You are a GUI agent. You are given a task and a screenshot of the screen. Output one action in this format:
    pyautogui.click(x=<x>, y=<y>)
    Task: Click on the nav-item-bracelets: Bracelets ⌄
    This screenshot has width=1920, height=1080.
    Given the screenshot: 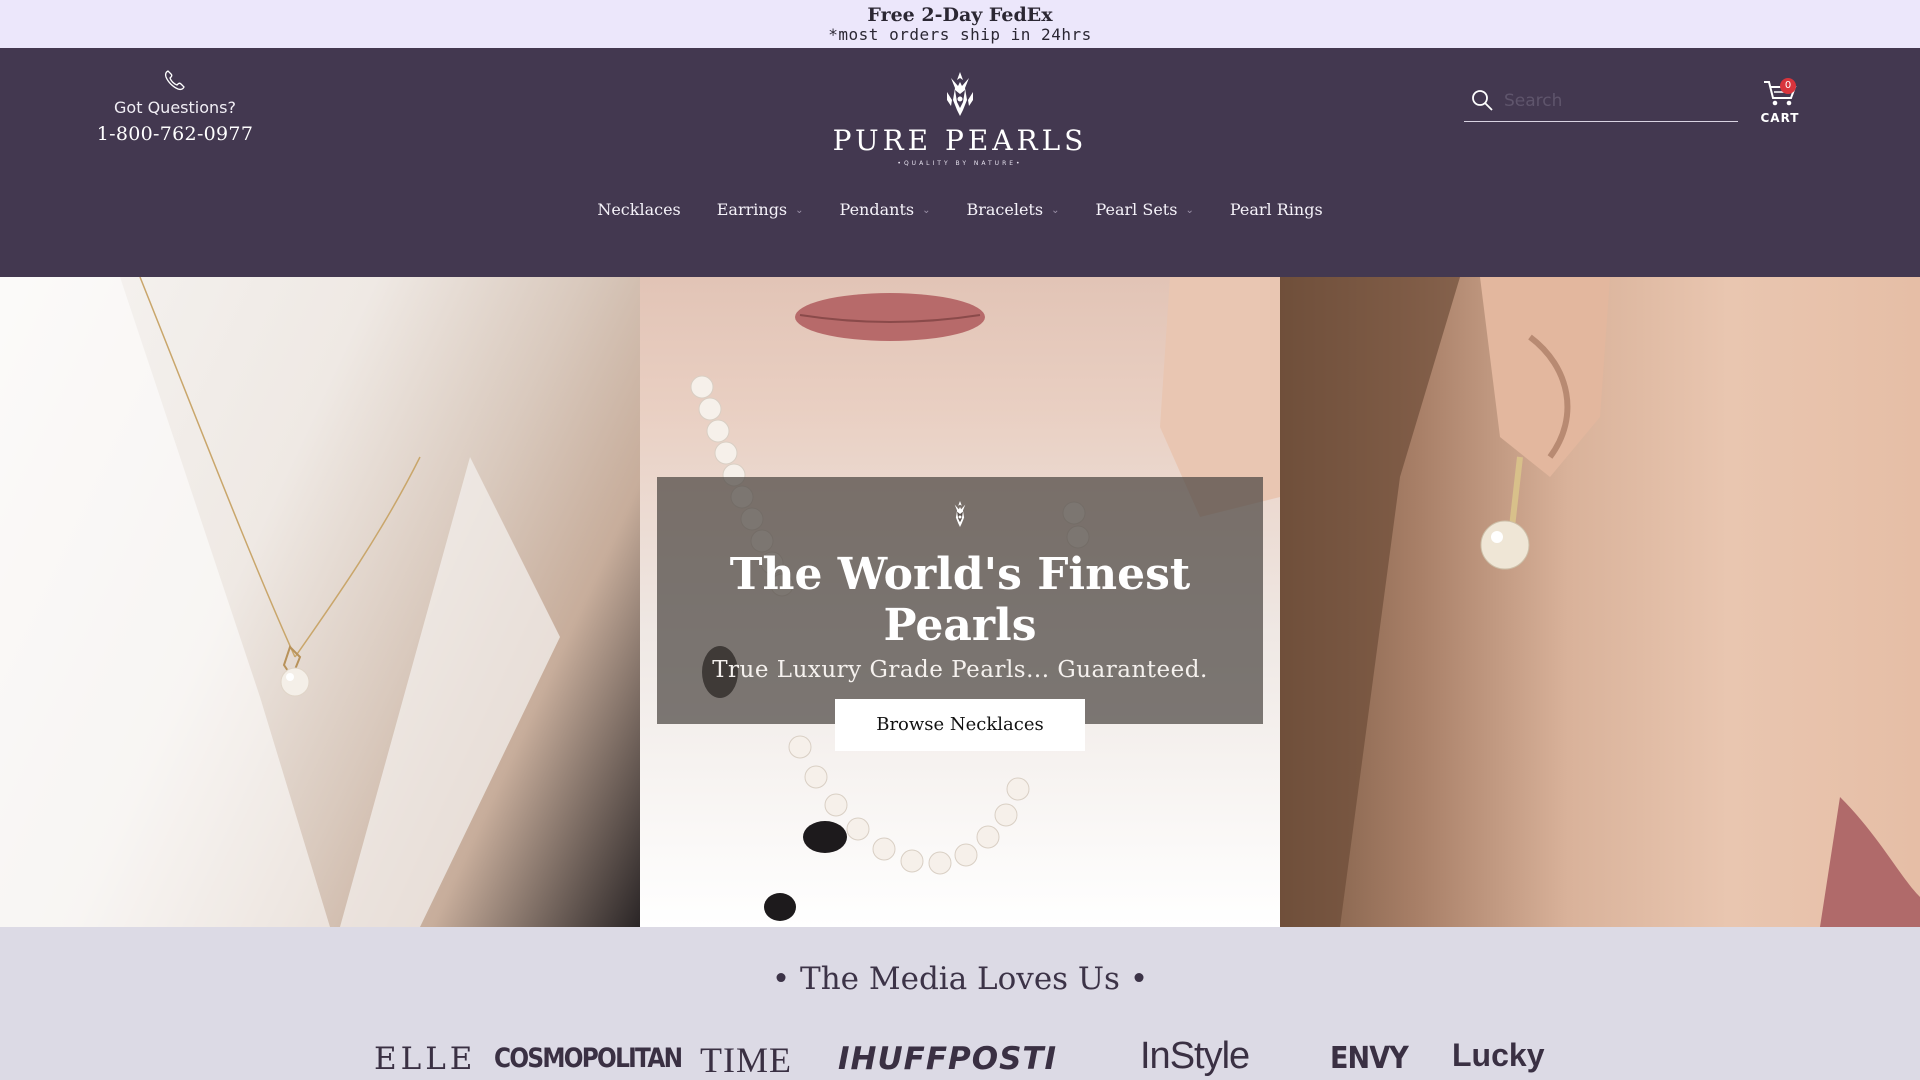 What is the action you would take?
    pyautogui.click(x=1012, y=209)
    